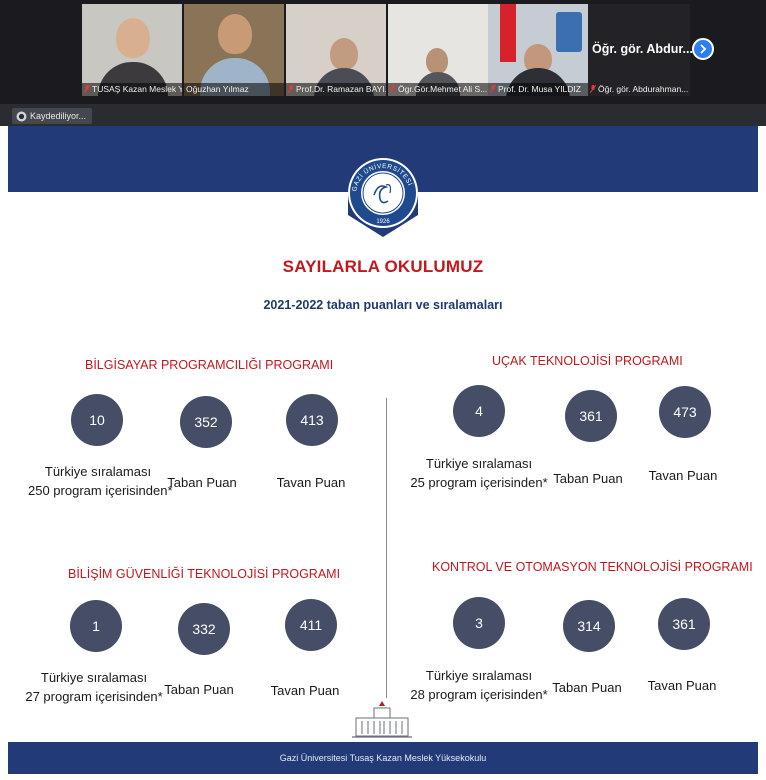 Image resolution: width=766 pixels, height=780 pixels. Describe the element at coordinates (204, 574) in the screenshot. I see `program-title: BİLİŞİM GÜVENLİĞİ TEKNOLOJİSİ PROGRAMI` at that location.